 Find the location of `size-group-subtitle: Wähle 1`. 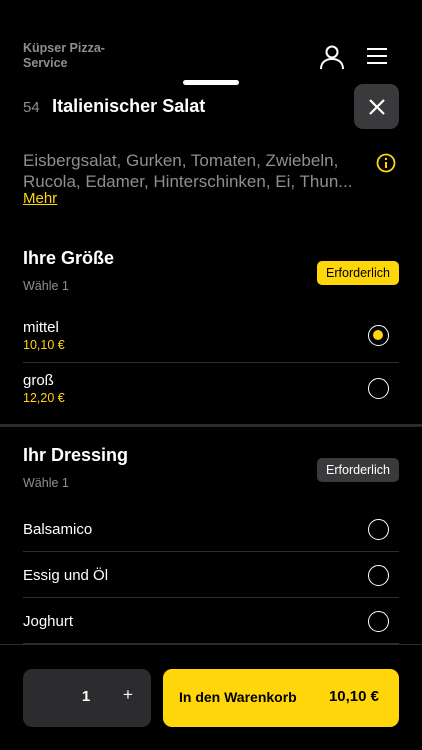

size-group-subtitle: Wähle 1 is located at coordinates (46, 286).